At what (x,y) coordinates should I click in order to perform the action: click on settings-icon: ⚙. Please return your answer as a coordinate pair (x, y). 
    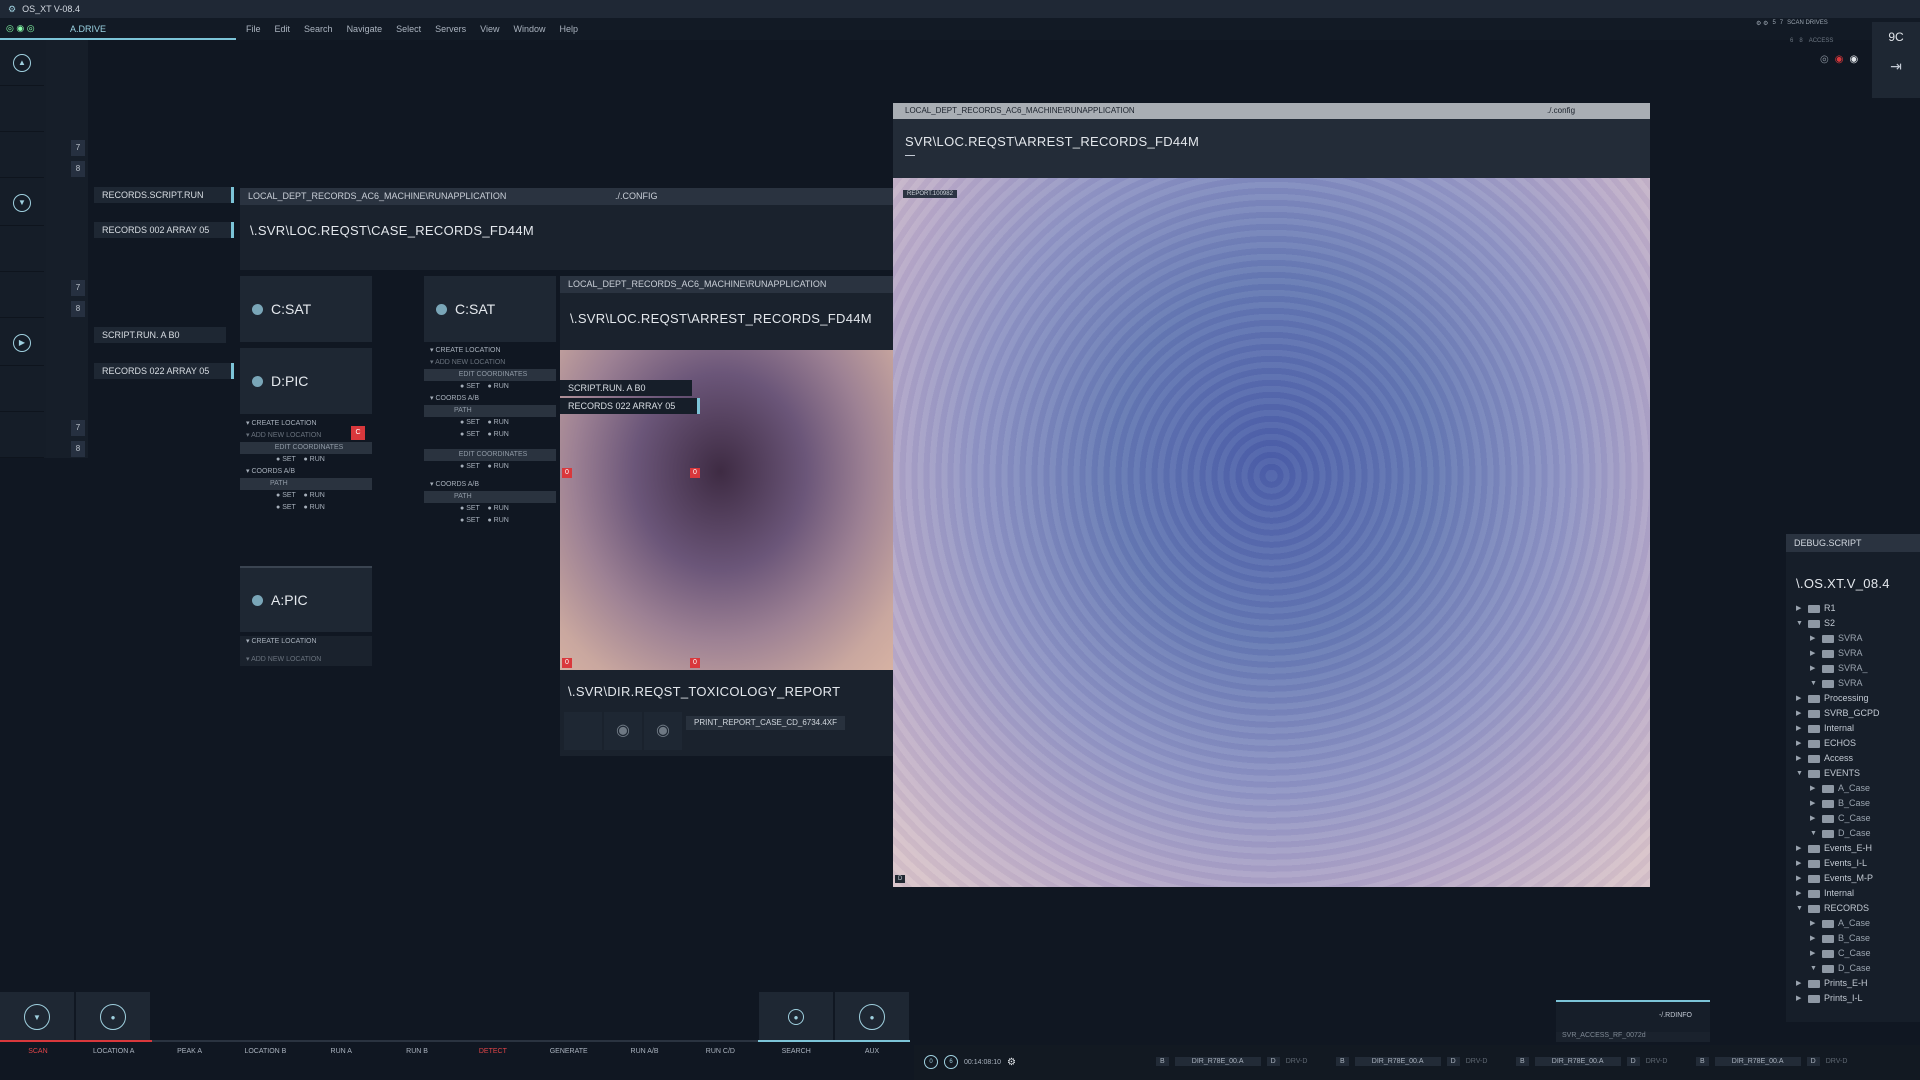
    Looking at the image, I should click on (1011, 1062).